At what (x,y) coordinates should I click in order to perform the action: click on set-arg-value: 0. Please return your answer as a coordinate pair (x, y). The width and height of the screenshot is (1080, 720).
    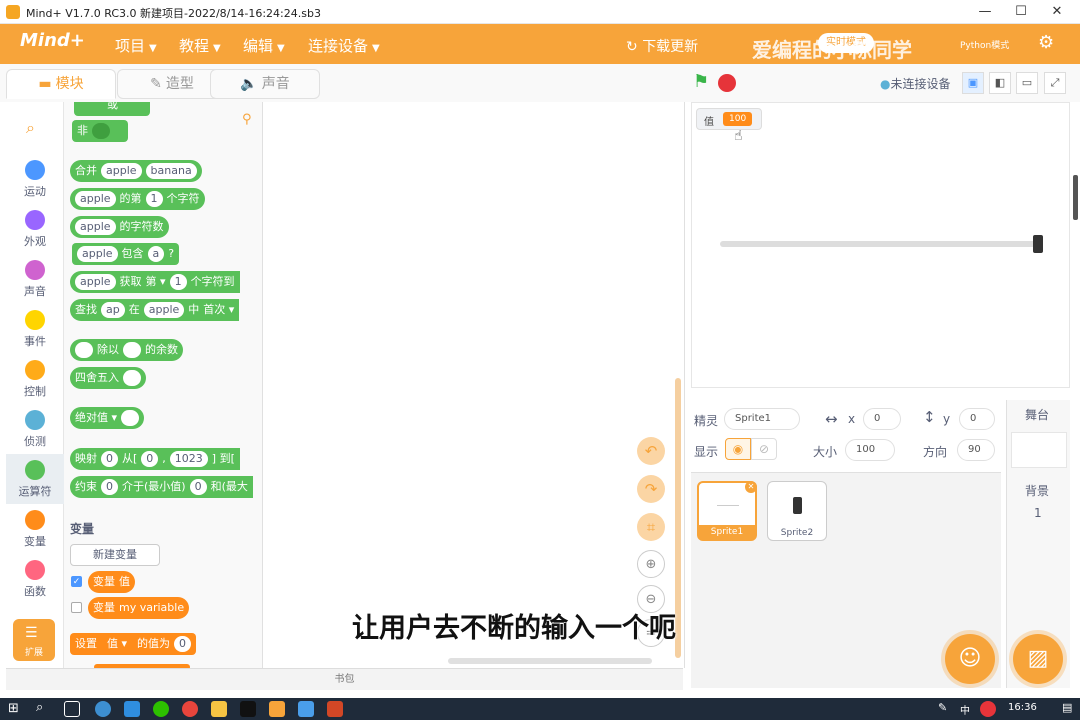
    Looking at the image, I should click on (183, 644).